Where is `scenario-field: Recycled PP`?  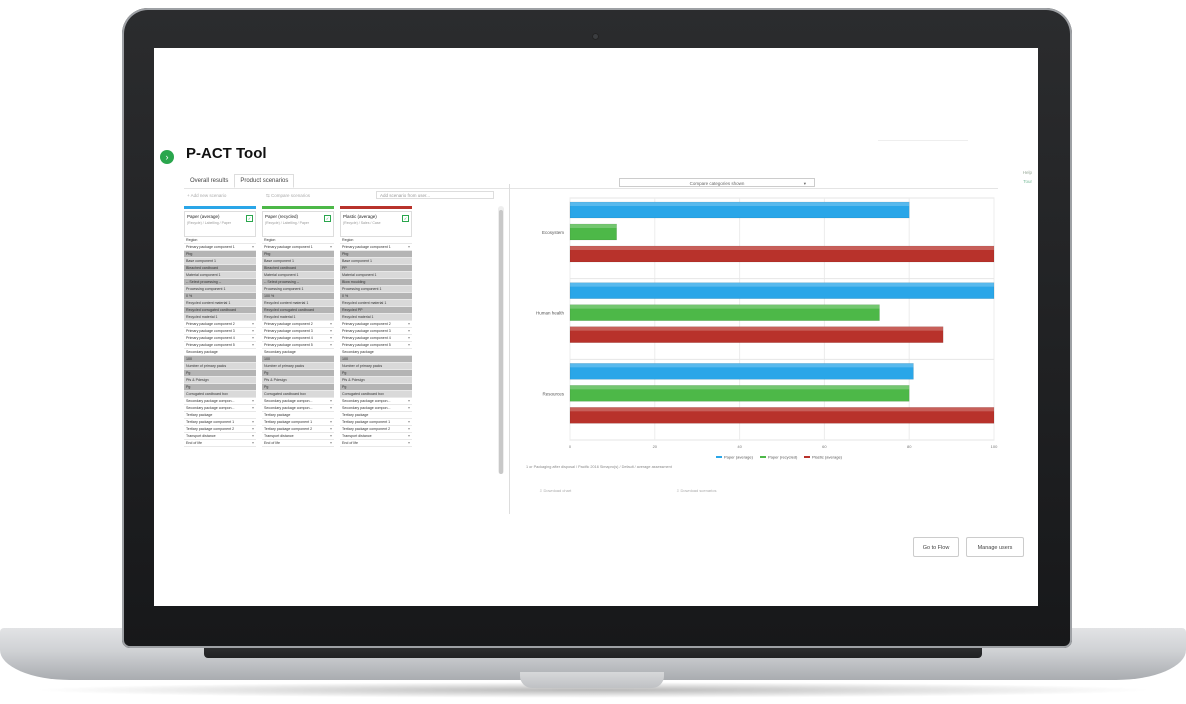
scenario-field: Recycled PP is located at coordinates (376, 310).